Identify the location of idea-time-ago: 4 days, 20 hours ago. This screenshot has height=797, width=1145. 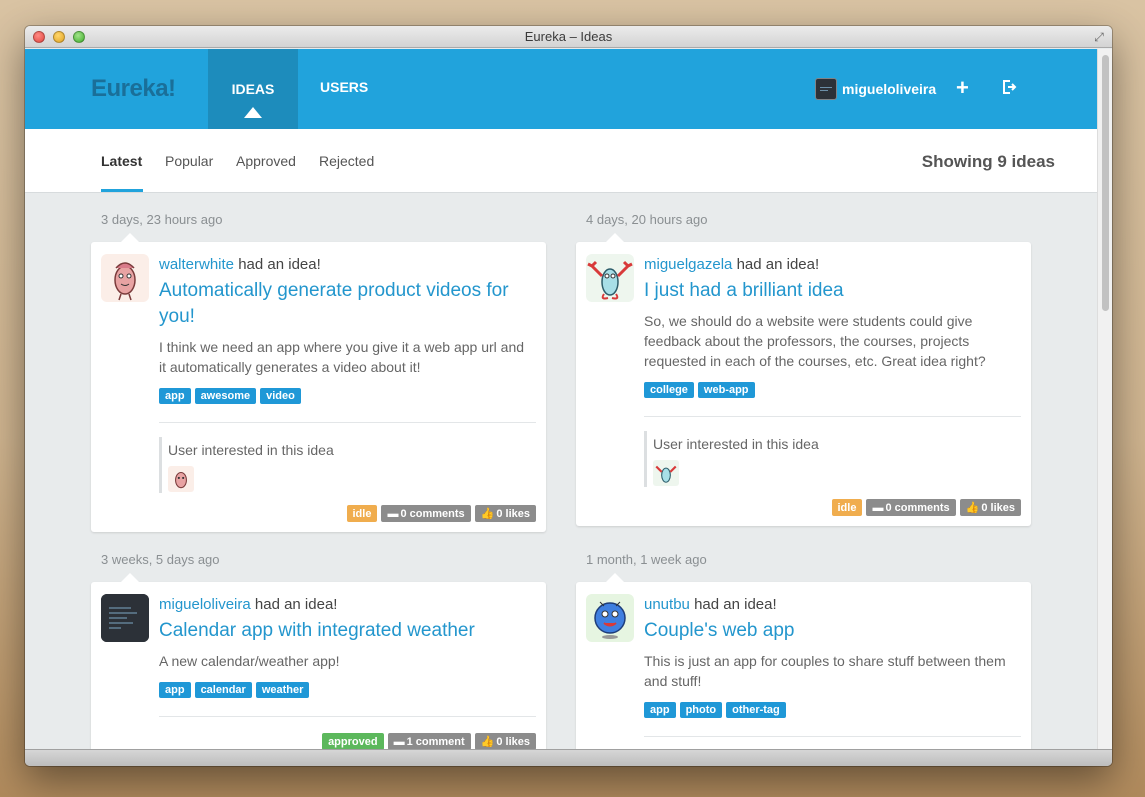
(647, 219).